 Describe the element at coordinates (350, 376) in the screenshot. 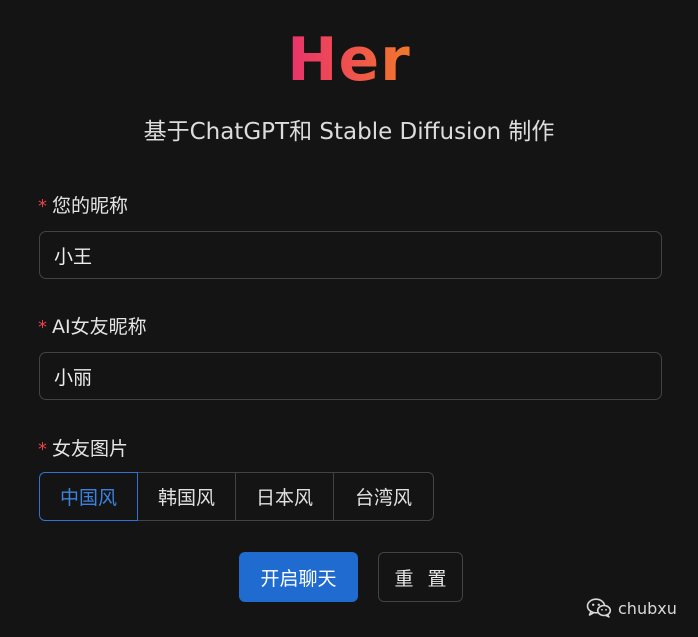

I see `ai-nickname-input: 小丽` at that location.